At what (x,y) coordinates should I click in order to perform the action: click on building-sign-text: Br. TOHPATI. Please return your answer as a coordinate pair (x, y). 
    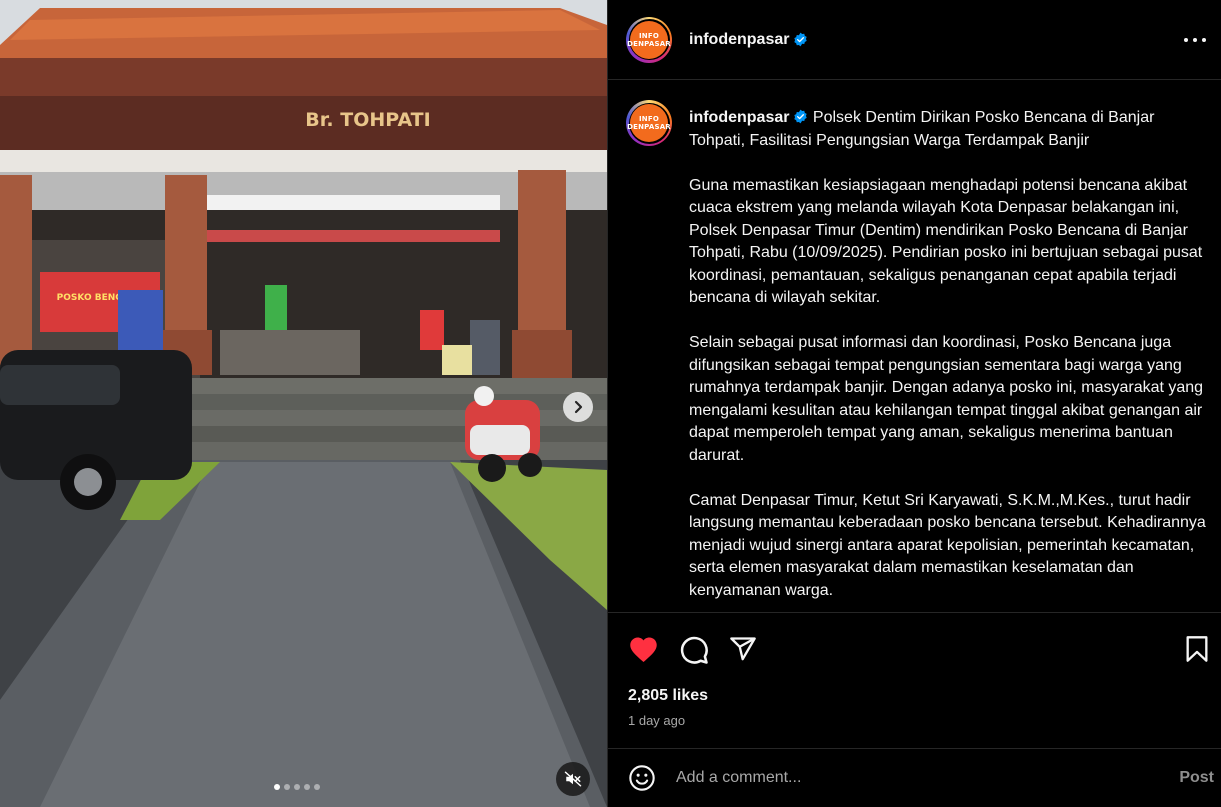
    Looking at the image, I should click on (367, 120).